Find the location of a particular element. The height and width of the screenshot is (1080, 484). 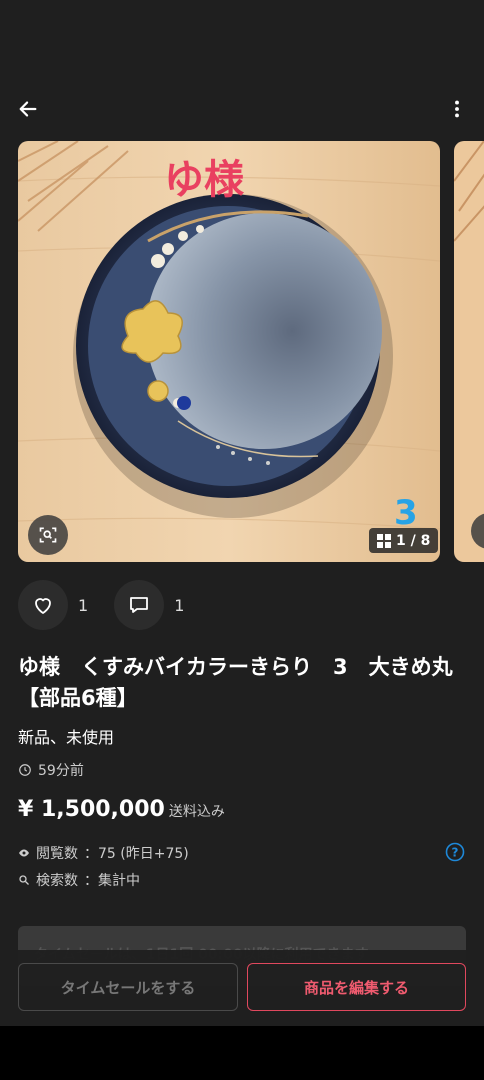

item-price: ¥ 1,500,000 is located at coordinates (91, 809).